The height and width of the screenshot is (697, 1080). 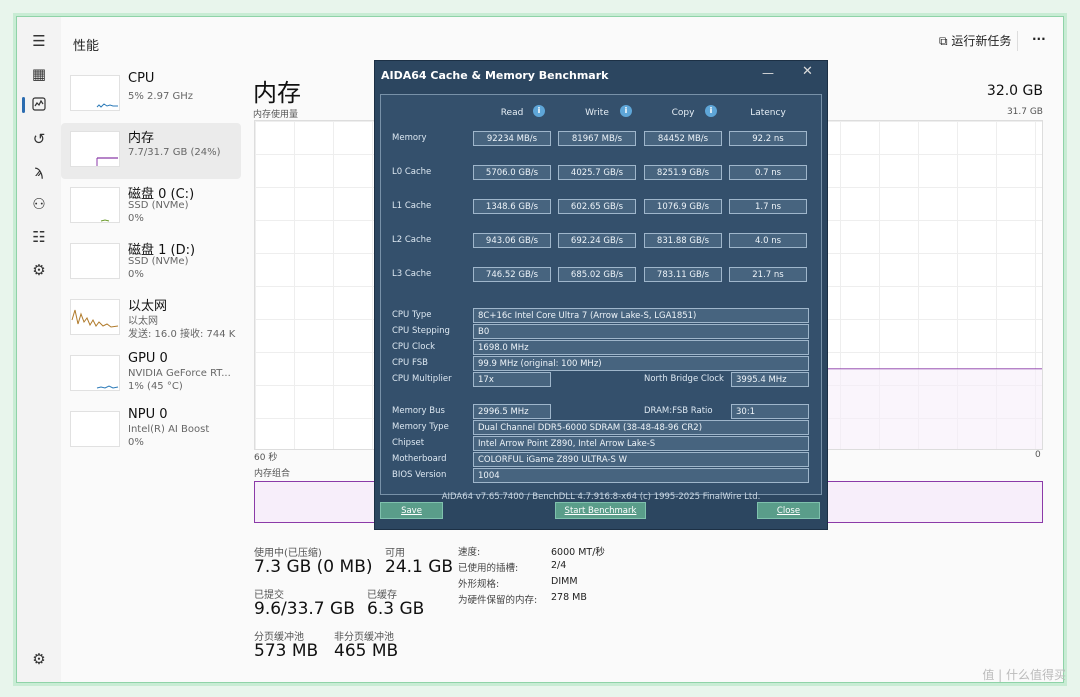 I want to click on chipset-label: Chipset, so click(x=408, y=443).